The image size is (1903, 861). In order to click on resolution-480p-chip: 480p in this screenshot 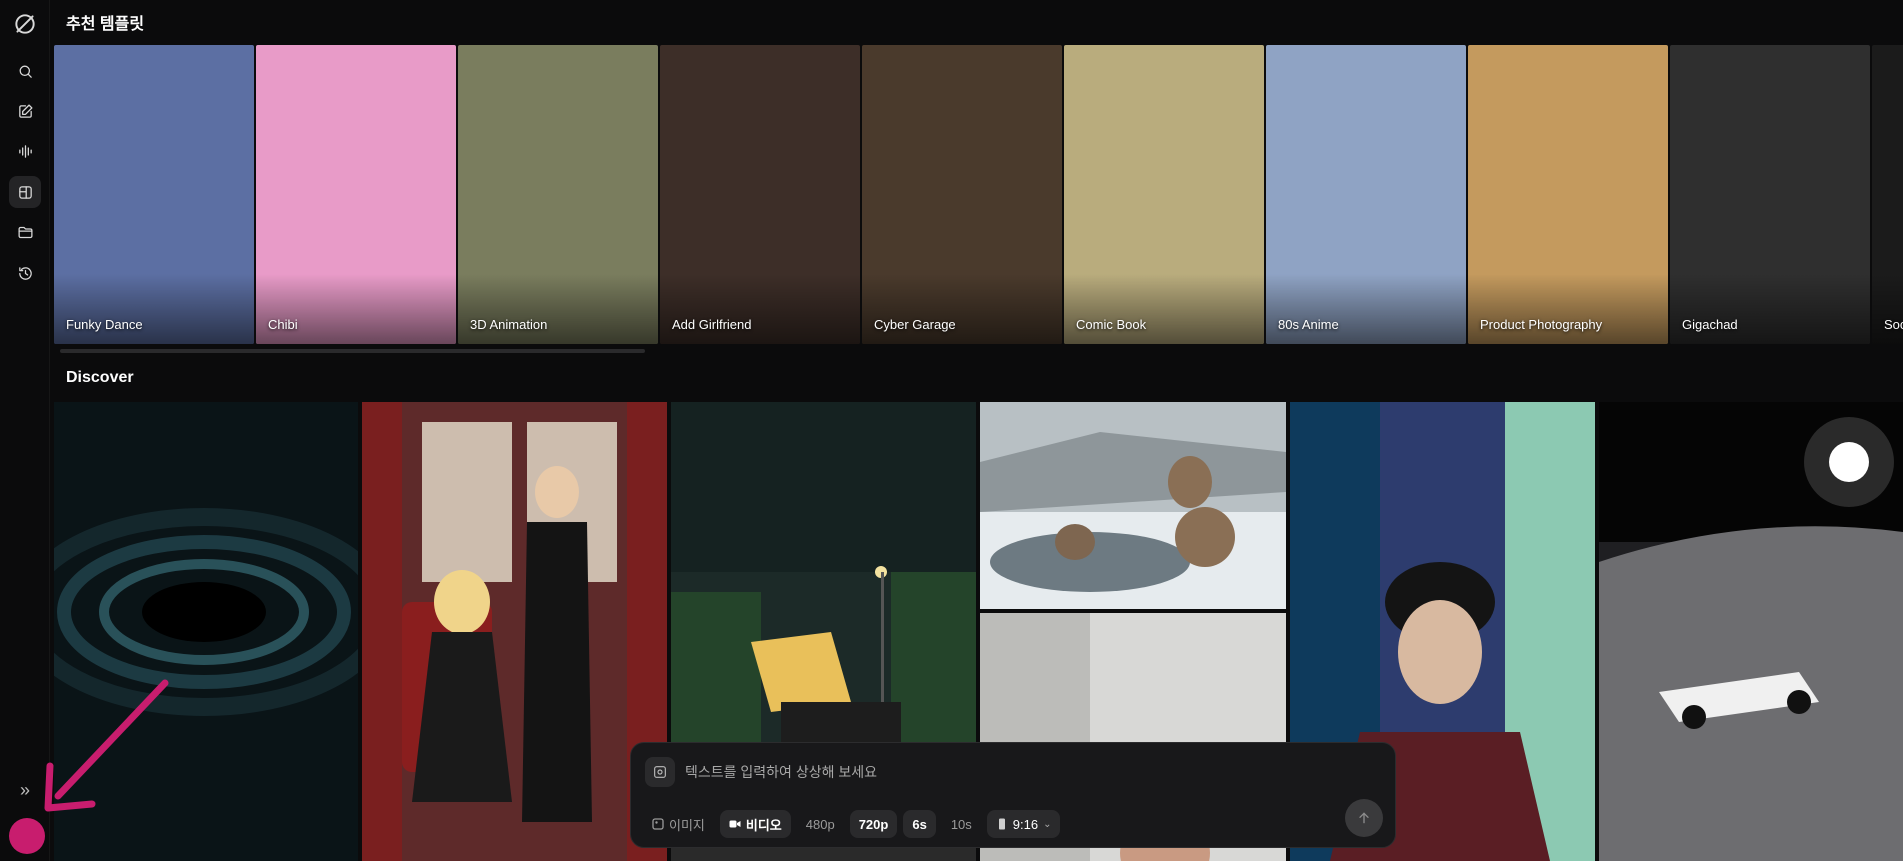, I will do `click(820, 824)`.